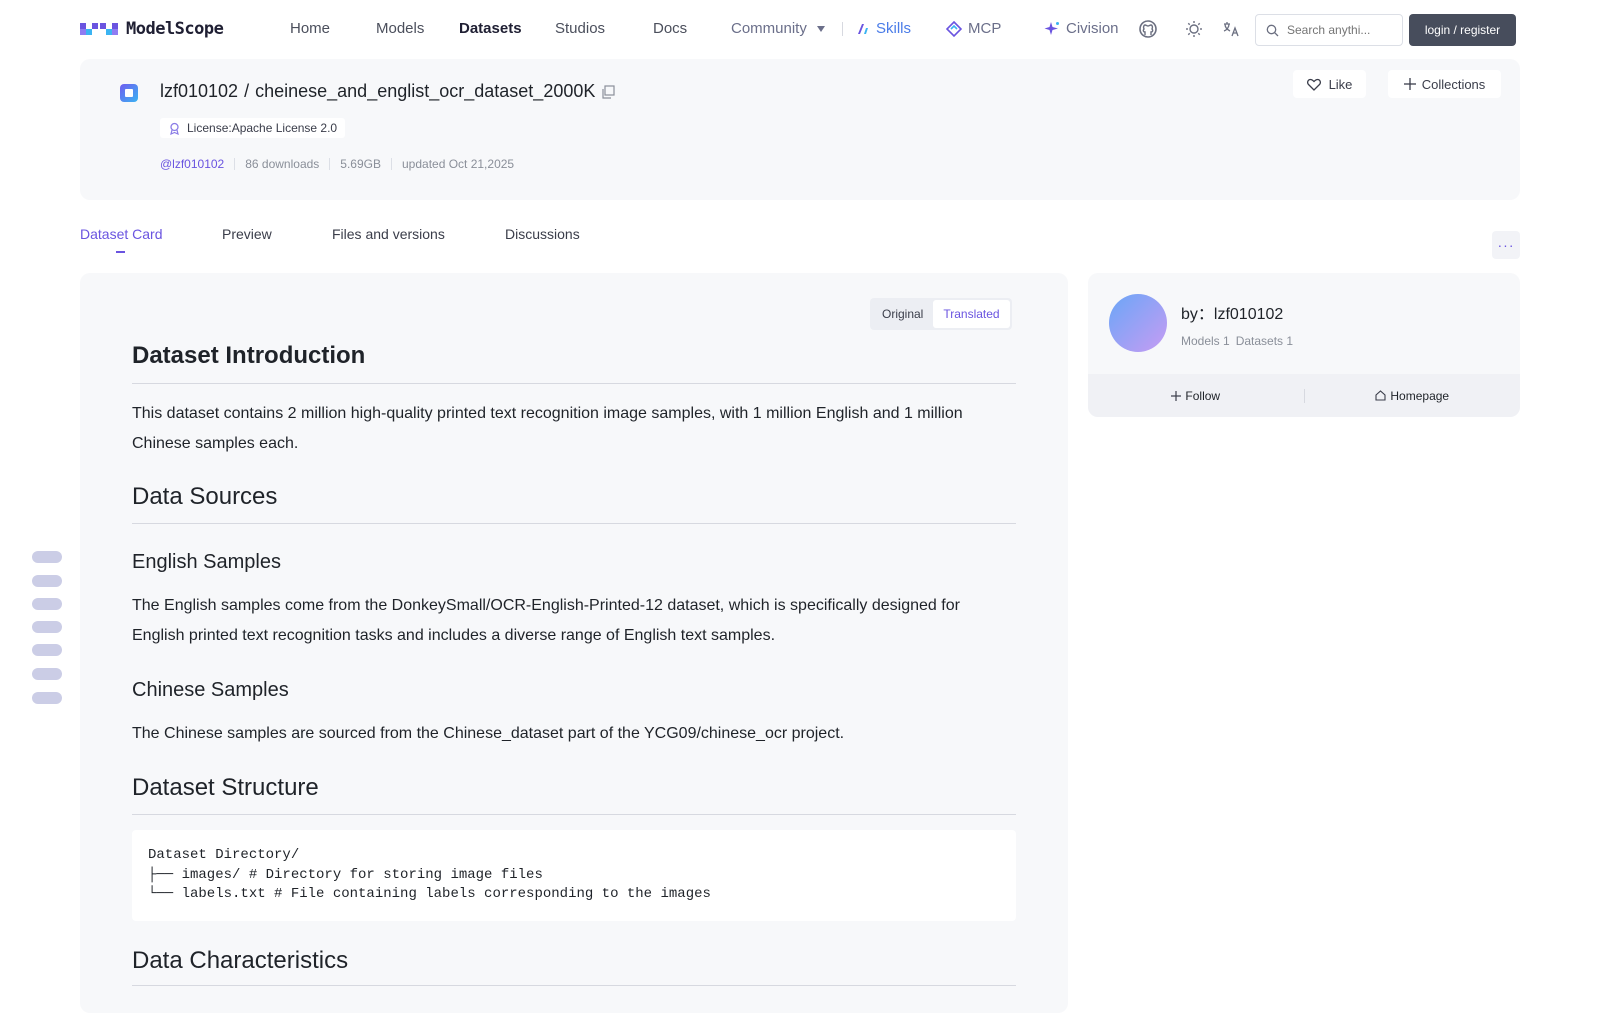  Describe the element at coordinates (670, 28) in the screenshot. I see `nav-docs: Docs` at that location.